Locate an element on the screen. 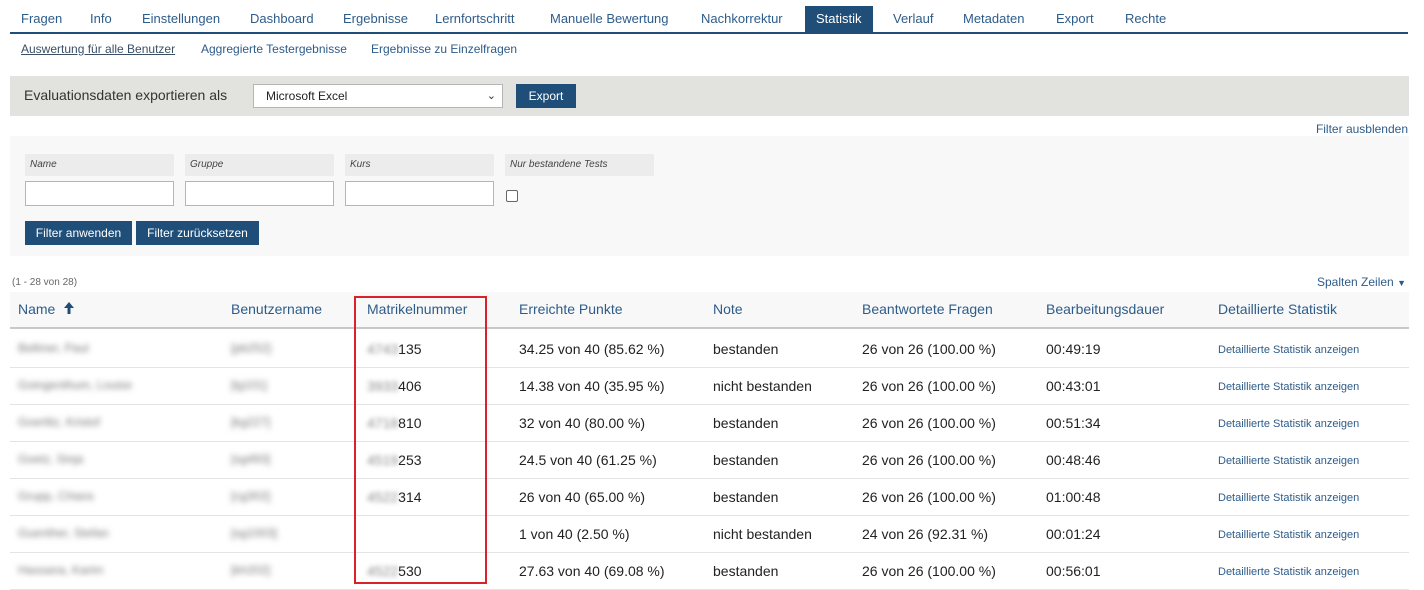  matrikel-suffix: 406 is located at coordinates (410, 386).